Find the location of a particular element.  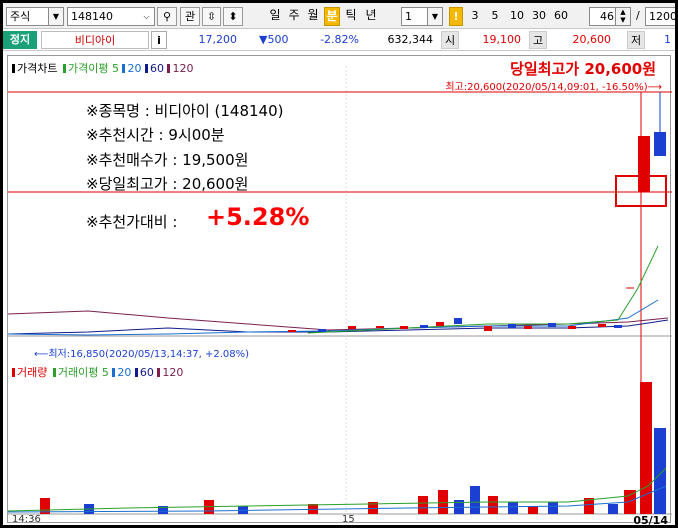

view-count-input: 46 ▲ ▼ is located at coordinates (610, 16).